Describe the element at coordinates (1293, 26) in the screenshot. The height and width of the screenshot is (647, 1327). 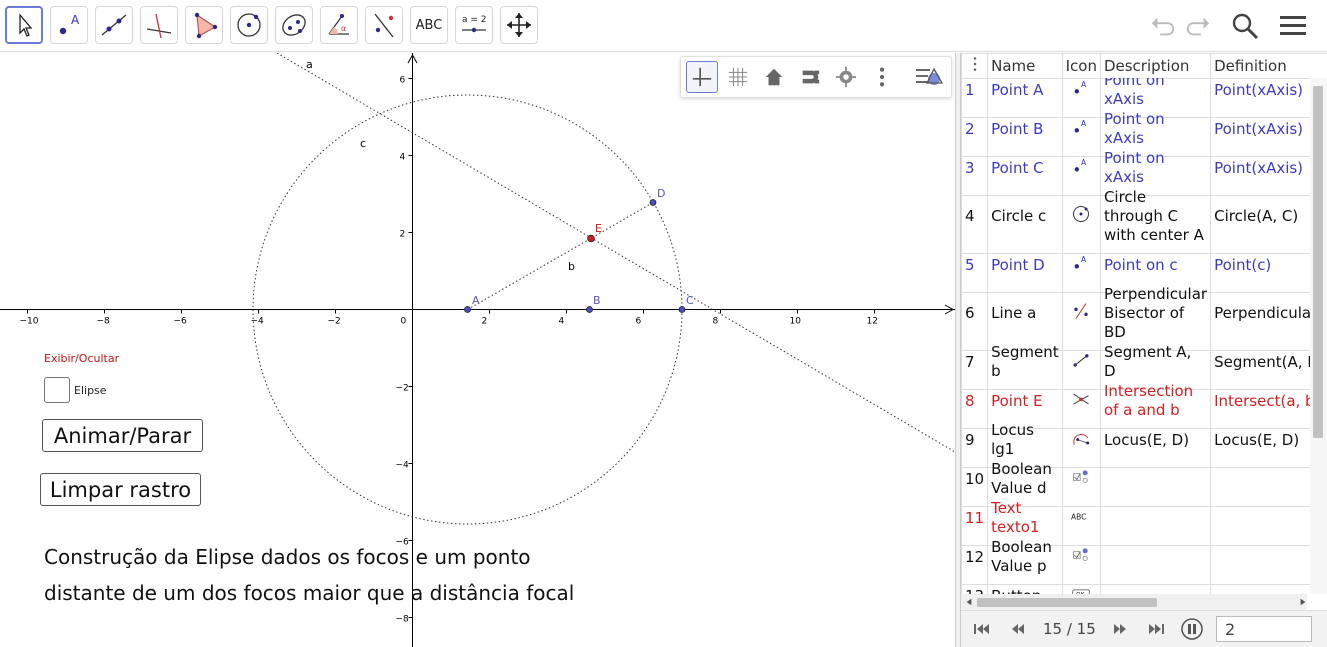
I see `main-menu-button` at that location.